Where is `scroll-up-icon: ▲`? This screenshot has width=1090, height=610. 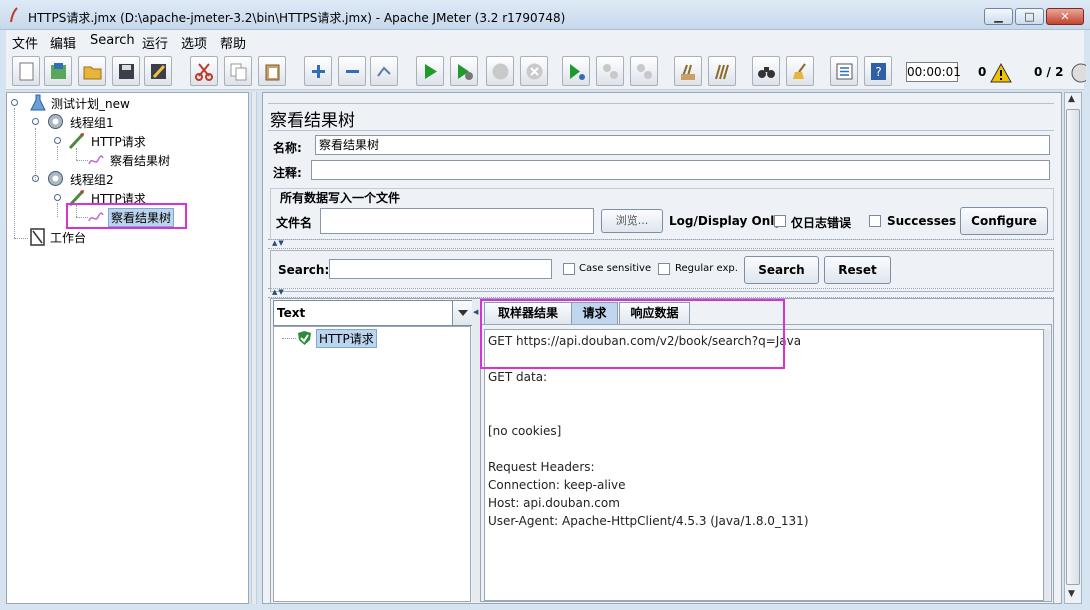
scroll-up-icon: ▲ is located at coordinates (1071, 99).